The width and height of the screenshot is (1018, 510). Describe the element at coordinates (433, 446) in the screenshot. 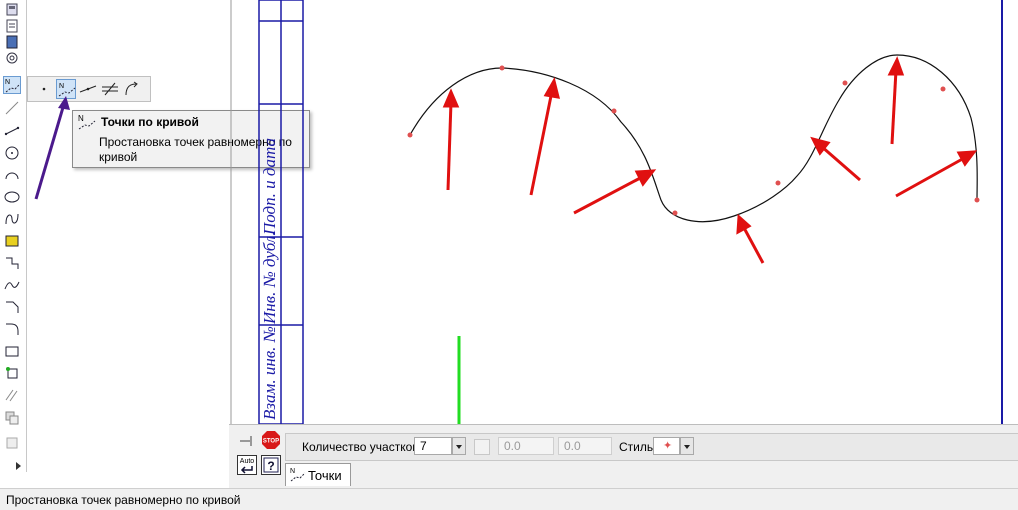

I see `segments-count-input: 7` at that location.